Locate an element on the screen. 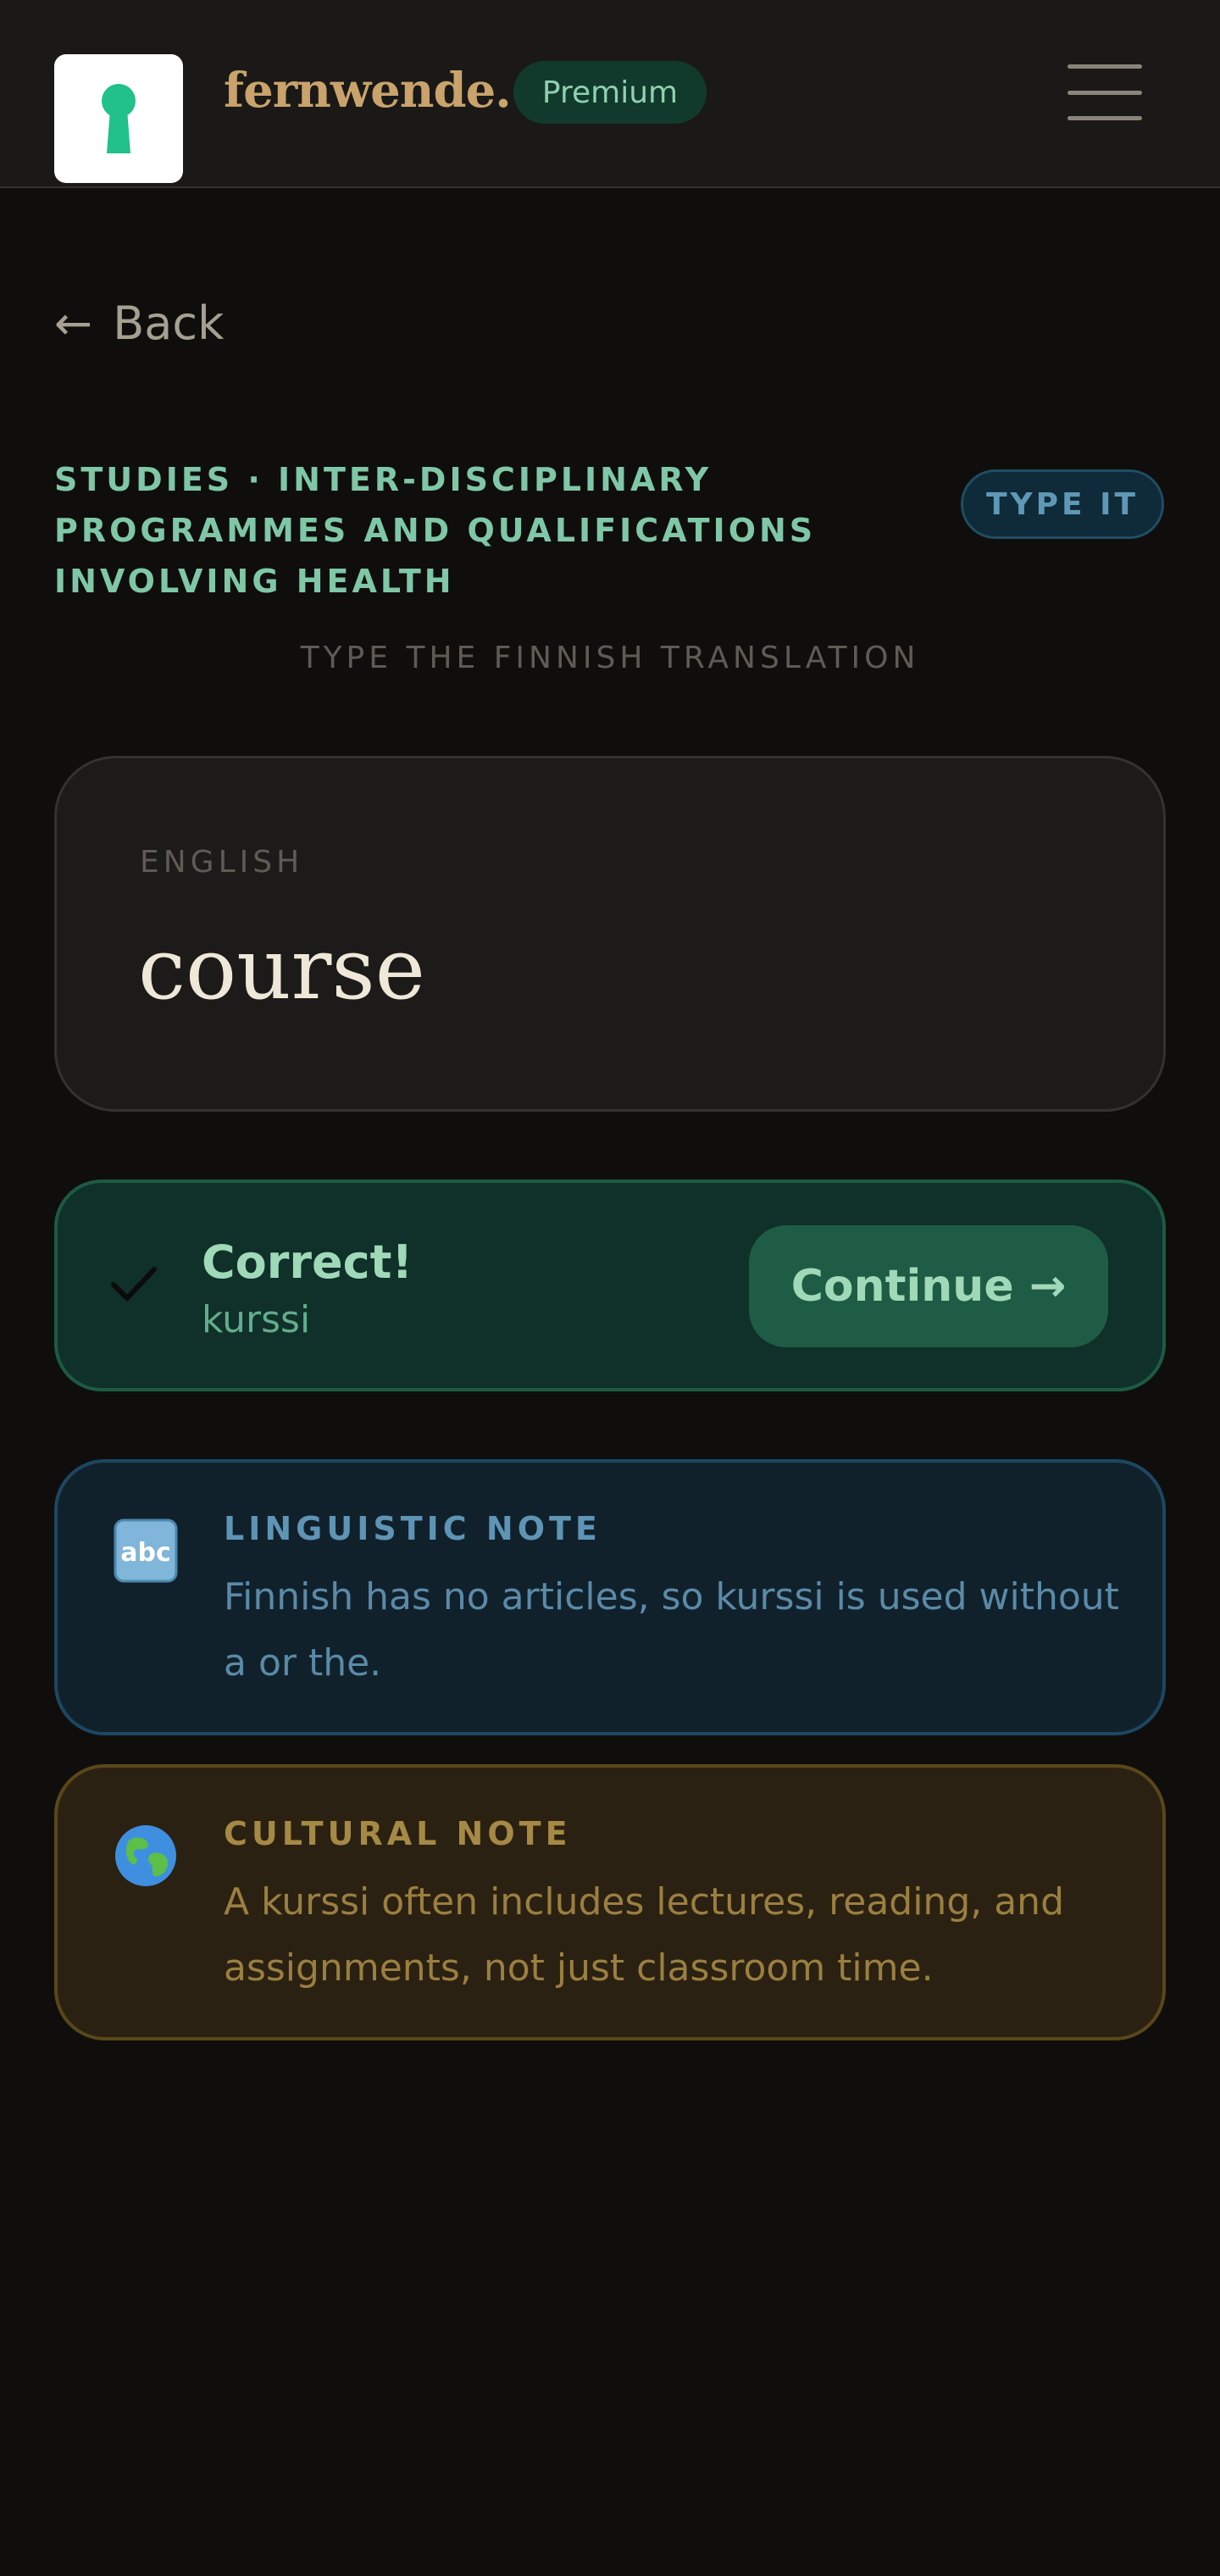 This screenshot has height=2576, width=1220. linguistic-note-title: LINGUISTIC NOTE is located at coordinates (413, 1528).